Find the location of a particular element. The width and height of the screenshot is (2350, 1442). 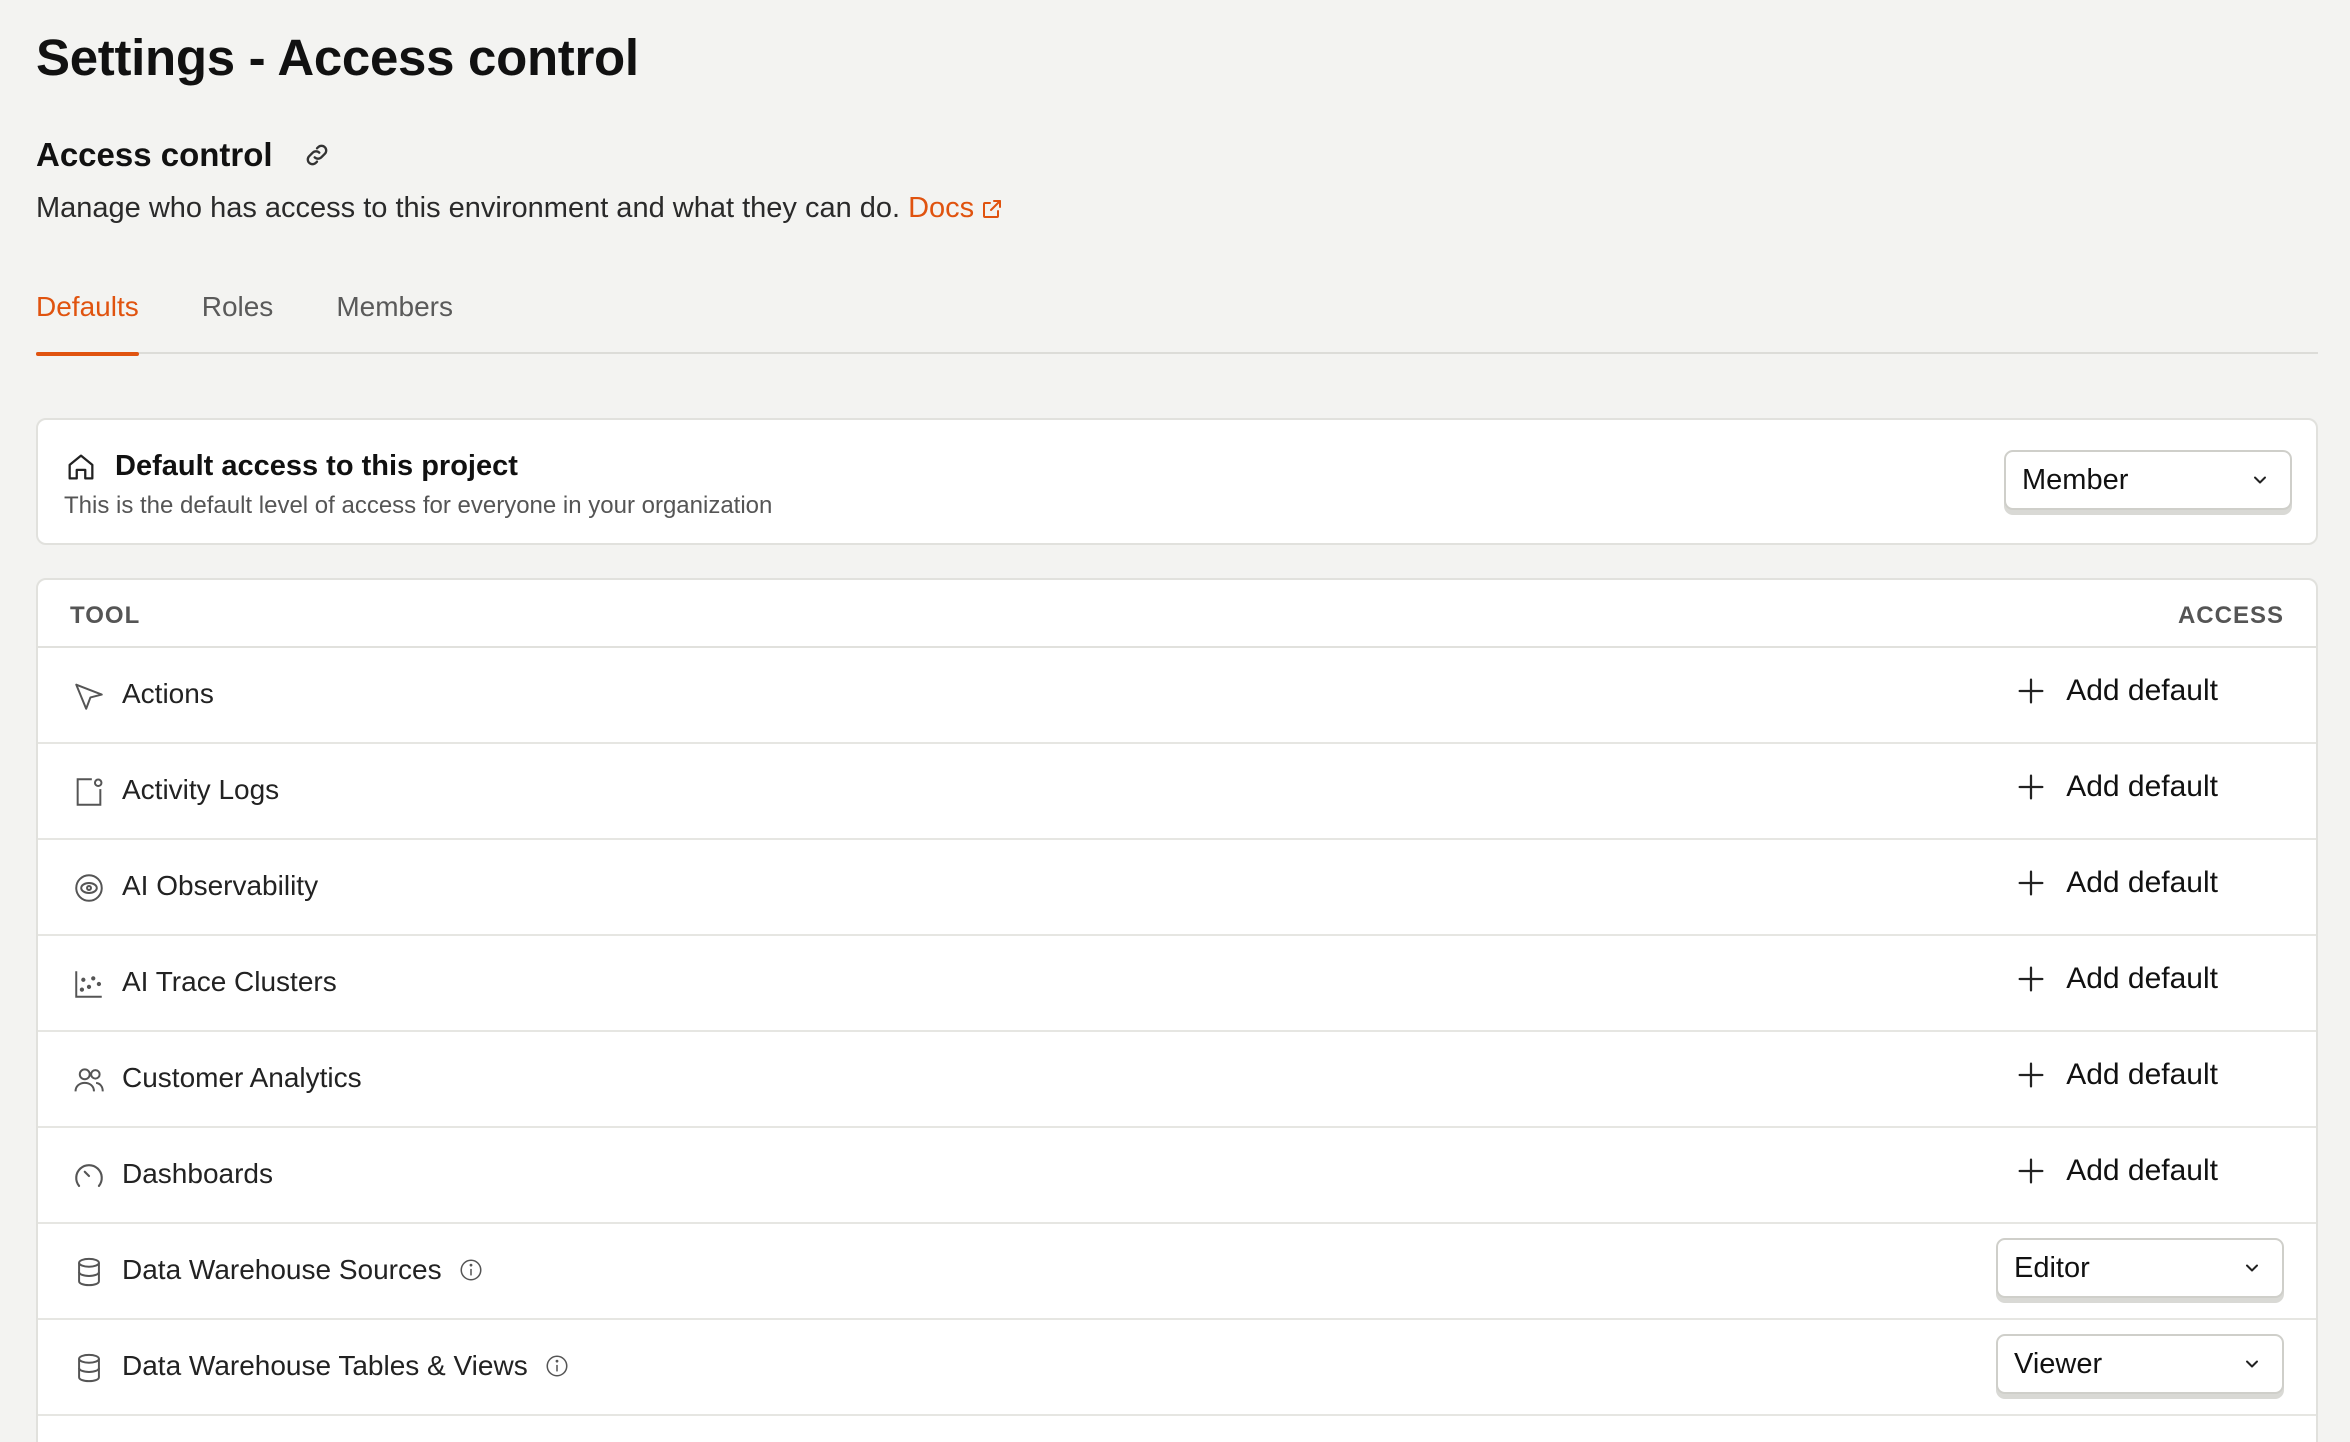

default-access-value: Member is located at coordinates (2075, 479).